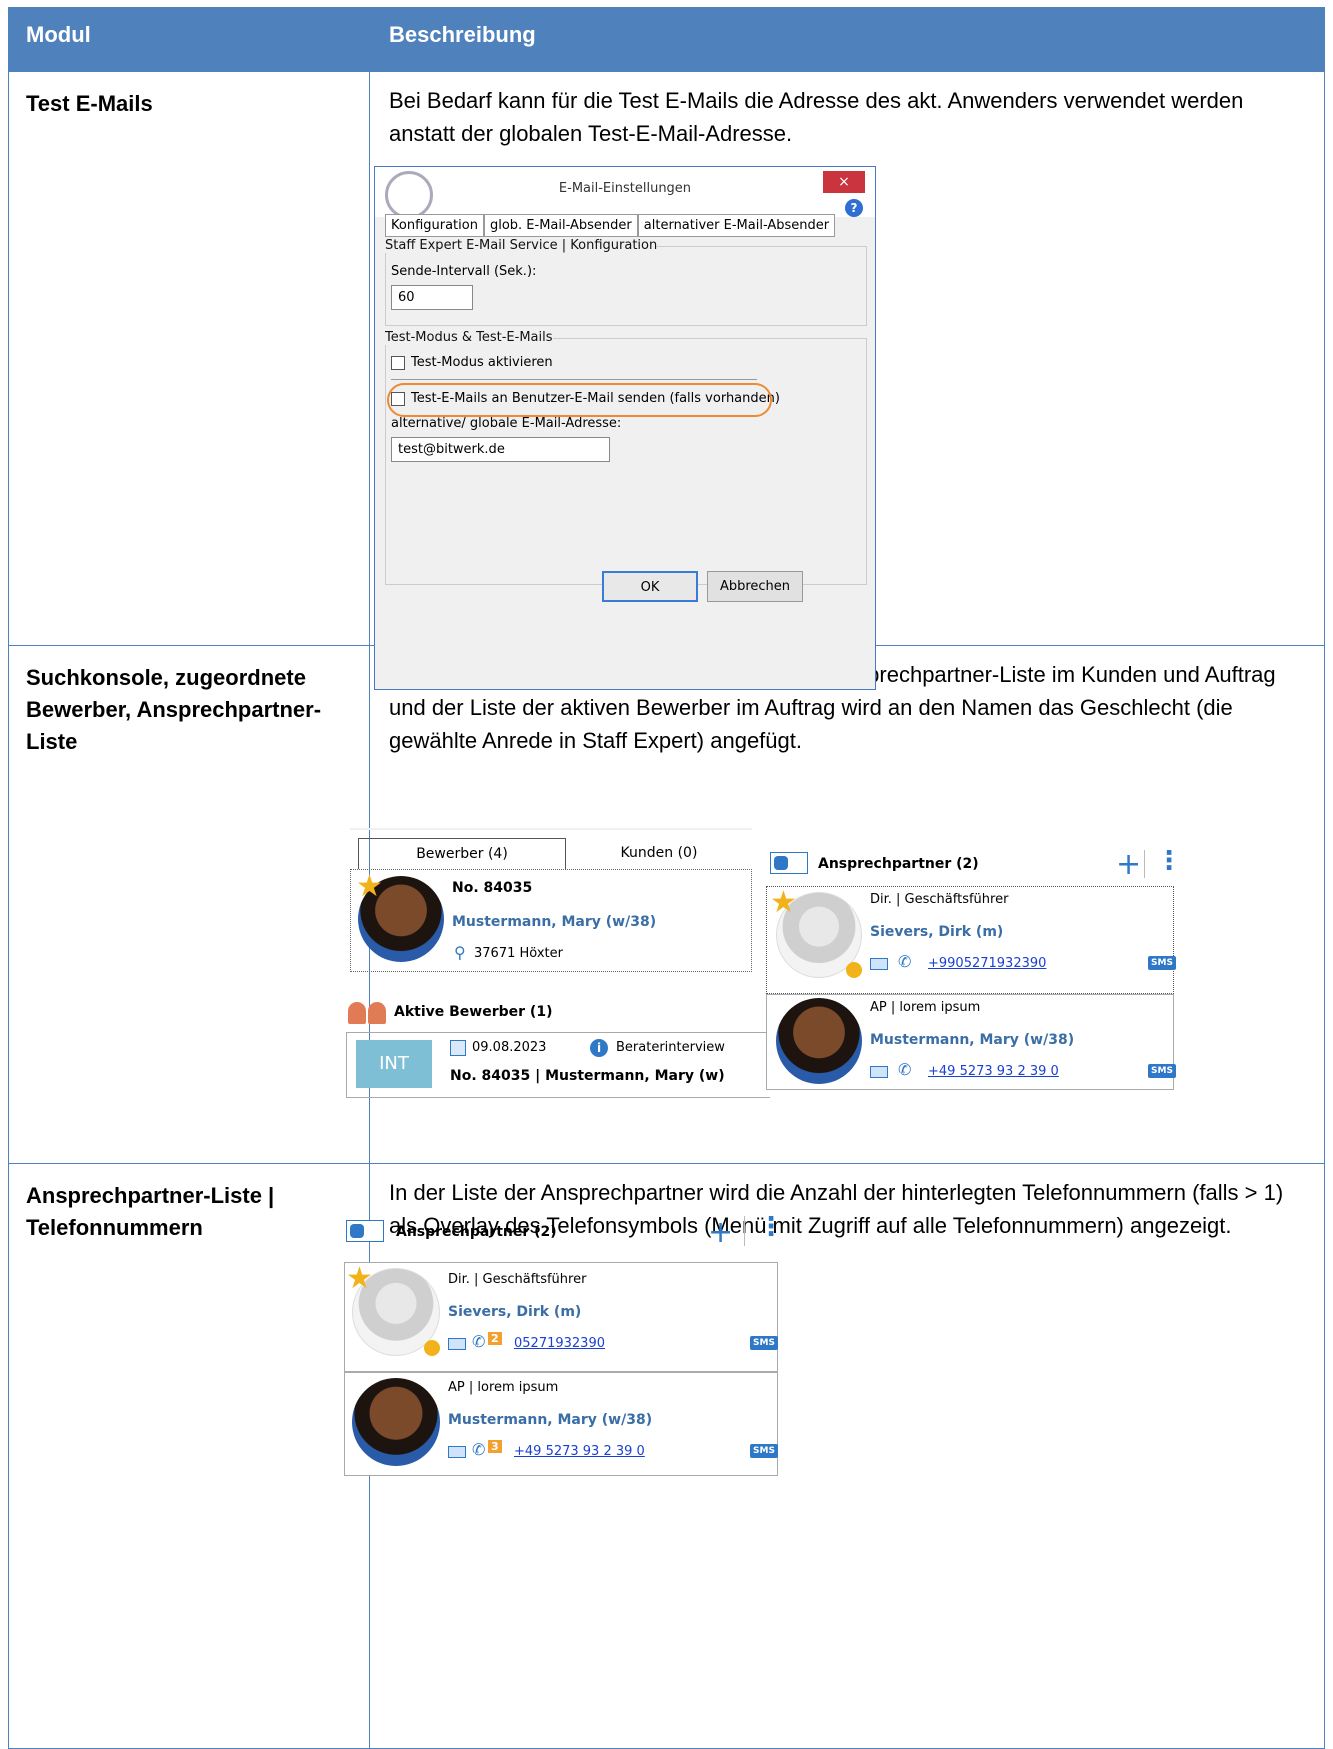  Describe the element at coordinates (432, 297) in the screenshot. I see `interval-input: 60` at that location.